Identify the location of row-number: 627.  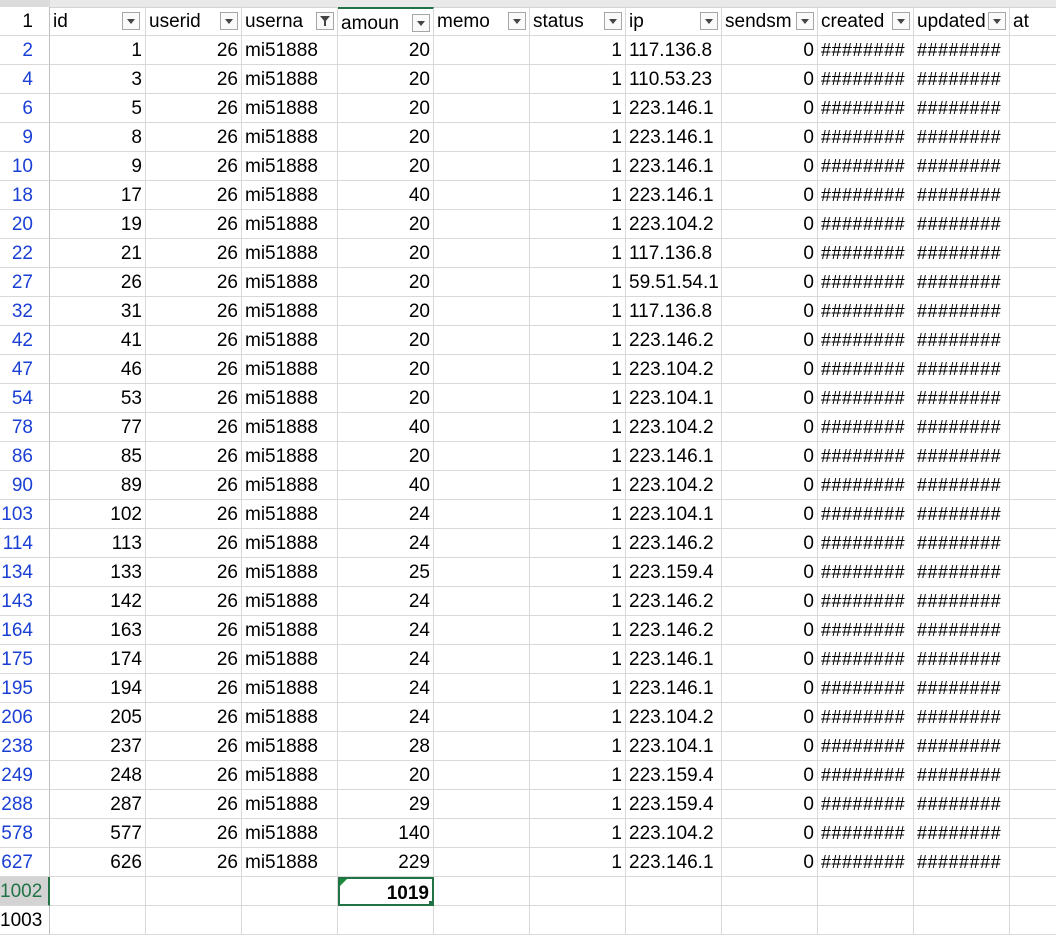
(25, 862).